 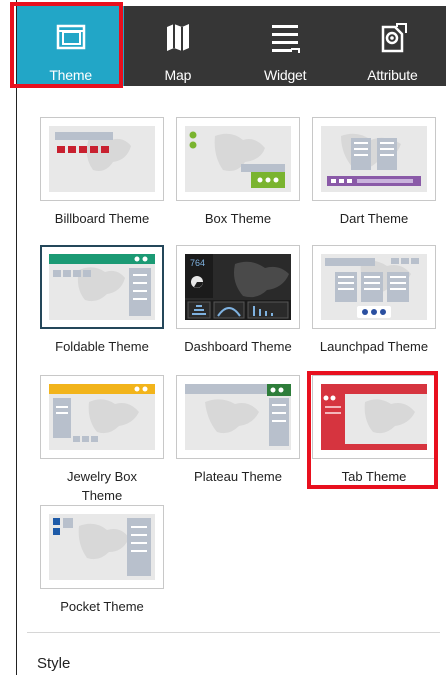 What do you see at coordinates (102, 417) in the screenshot?
I see `thumbnail-jewelry-box` at bounding box center [102, 417].